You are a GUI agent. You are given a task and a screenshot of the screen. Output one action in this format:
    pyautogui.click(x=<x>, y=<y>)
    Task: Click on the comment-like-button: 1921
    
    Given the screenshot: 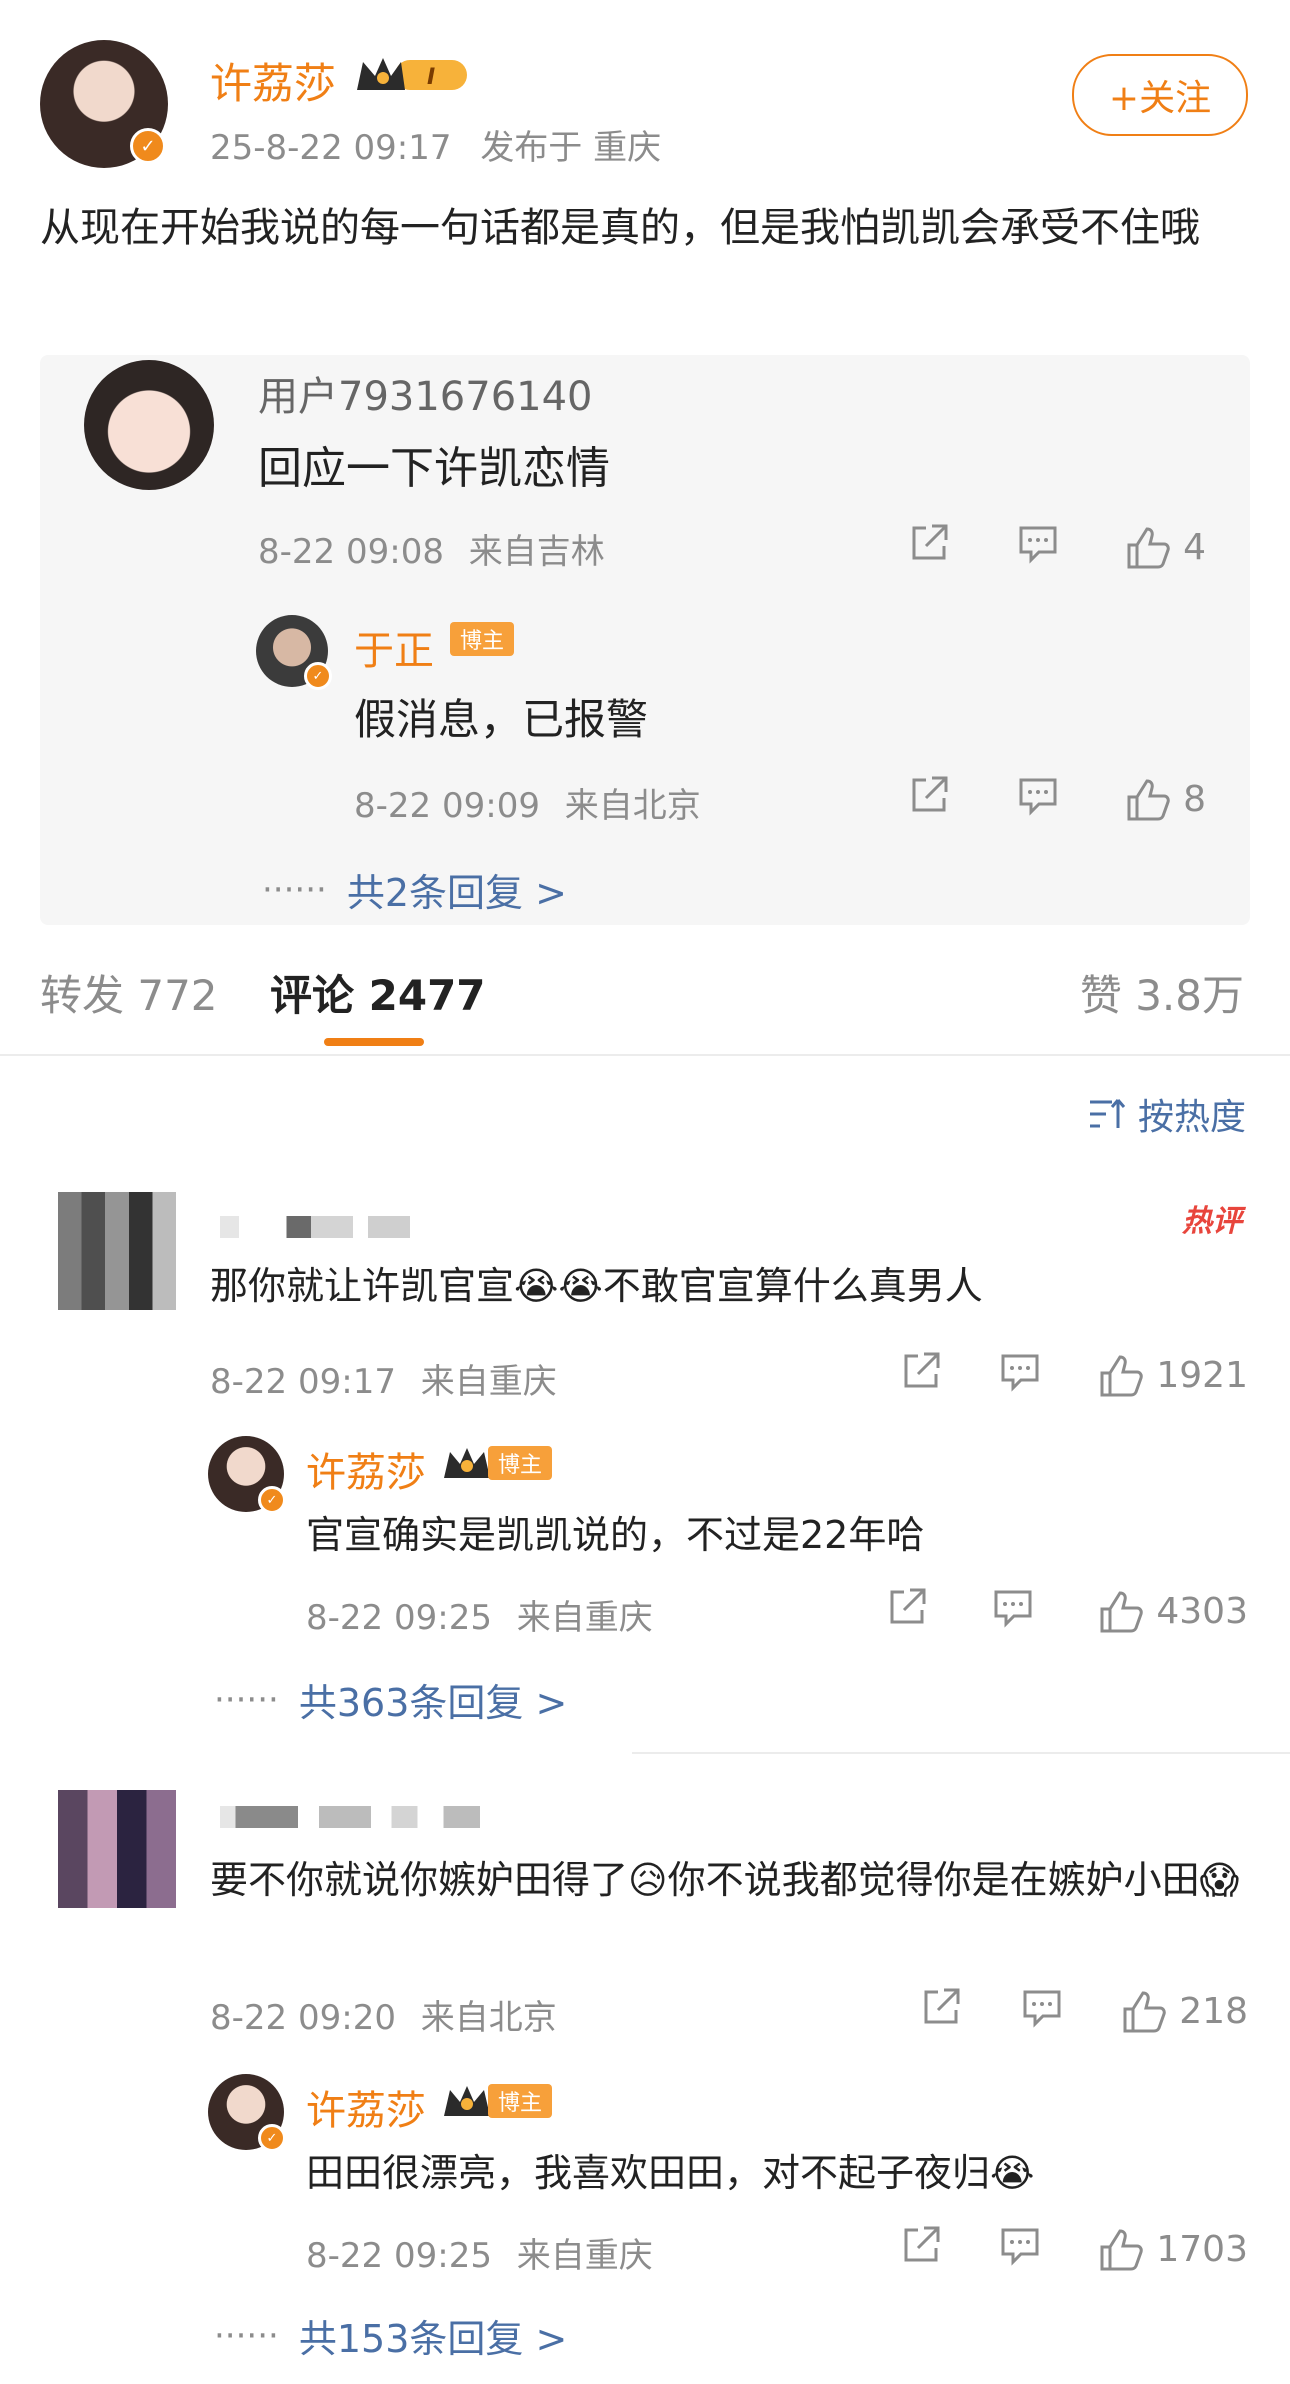 What is the action you would take?
    pyautogui.click(x=1172, y=1376)
    